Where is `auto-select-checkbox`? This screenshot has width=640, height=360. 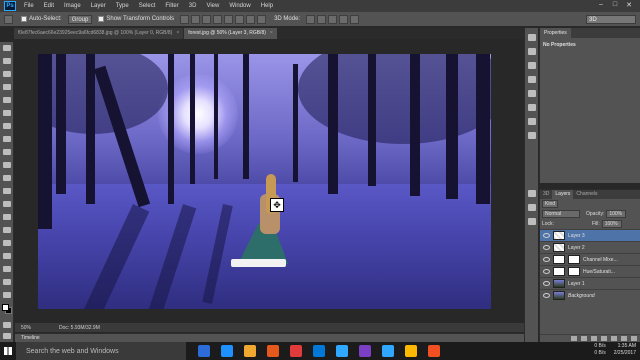 auto-select-checkbox is located at coordinates (24, 19).